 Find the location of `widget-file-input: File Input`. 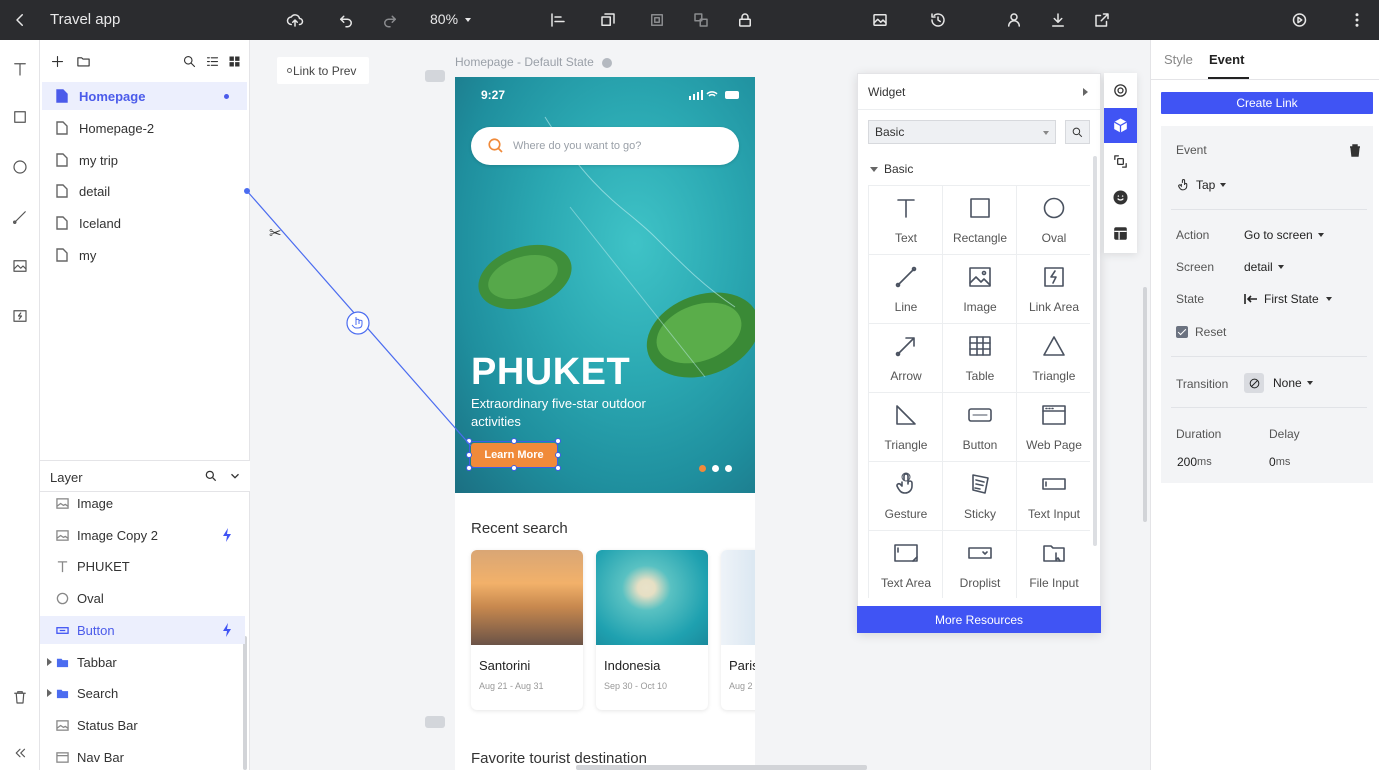

widget-file-input: File Input is located at coordinates (1053, 564).